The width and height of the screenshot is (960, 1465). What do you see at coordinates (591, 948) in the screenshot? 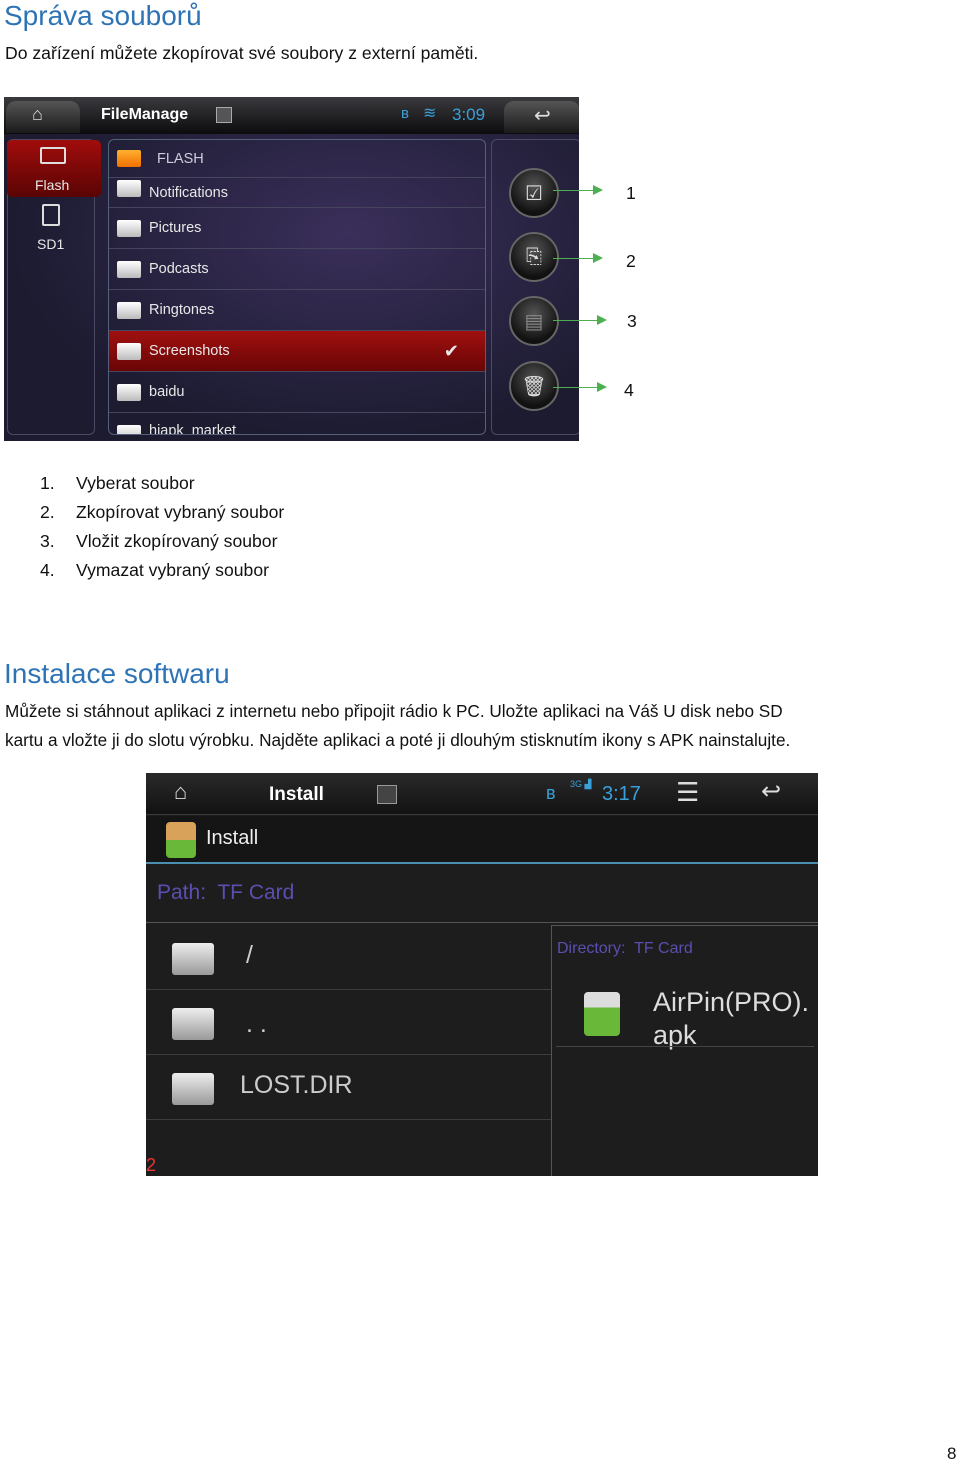
I see `dir-label: Directory:` at bounding box center [591, 948].